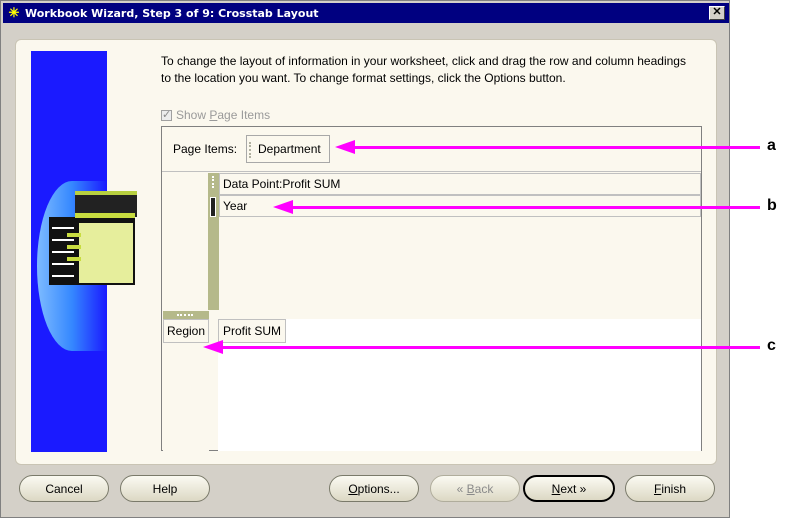 The image size is (787, 518). I want to click on callout-b-arrowhead, so click(283, 207).